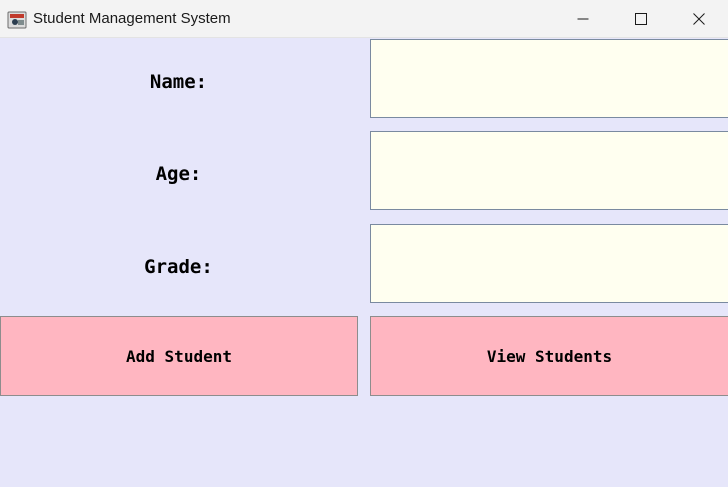  I want to click on minimize-icon, so click(583, 19).